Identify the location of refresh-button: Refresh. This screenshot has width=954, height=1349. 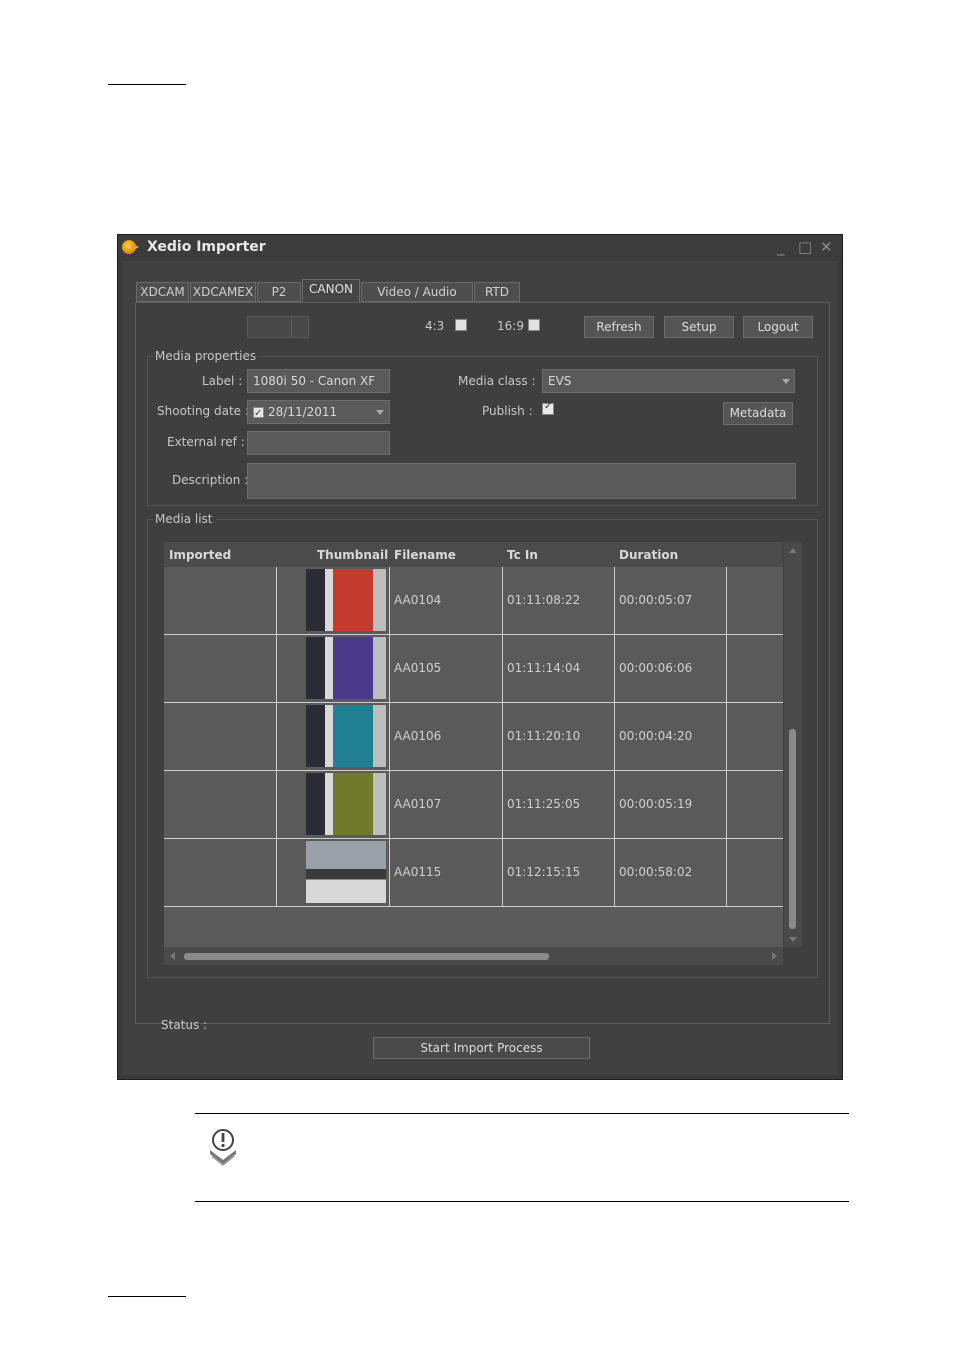
(619, 327).